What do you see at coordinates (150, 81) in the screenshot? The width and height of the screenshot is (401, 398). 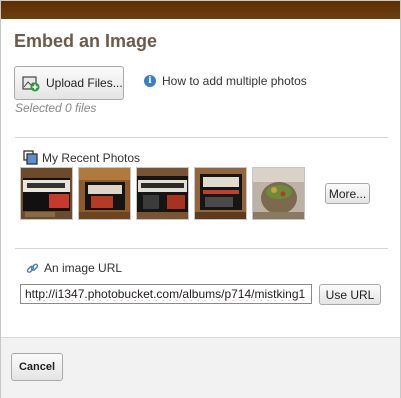 I see `info-icon: i` at bounding box center [150, 81].